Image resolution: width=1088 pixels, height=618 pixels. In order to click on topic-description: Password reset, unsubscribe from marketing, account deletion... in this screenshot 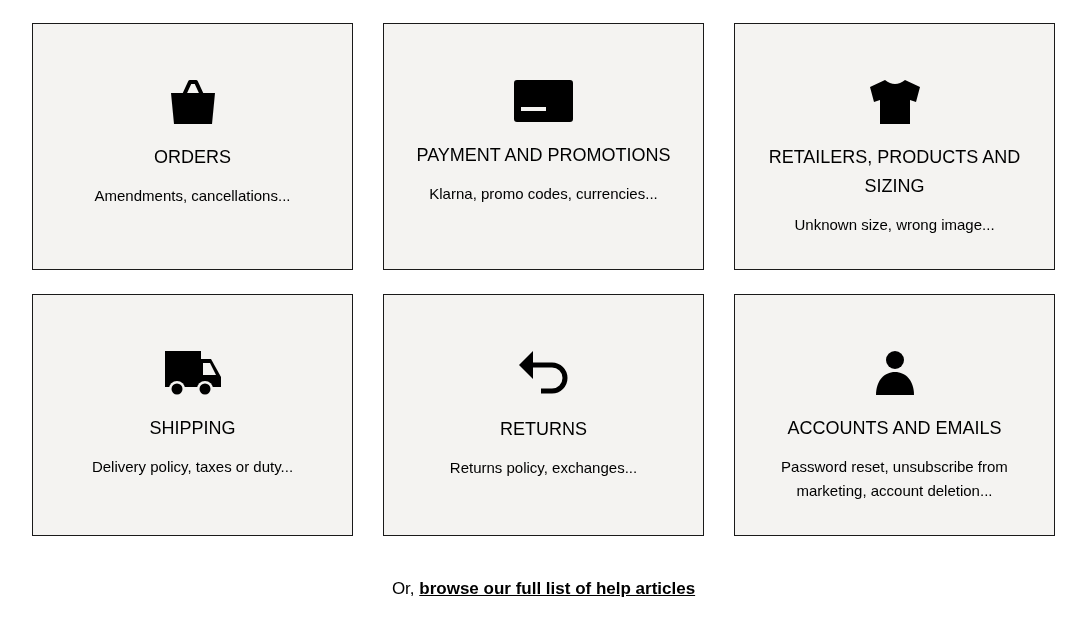, I will do `click(894, 479)`.